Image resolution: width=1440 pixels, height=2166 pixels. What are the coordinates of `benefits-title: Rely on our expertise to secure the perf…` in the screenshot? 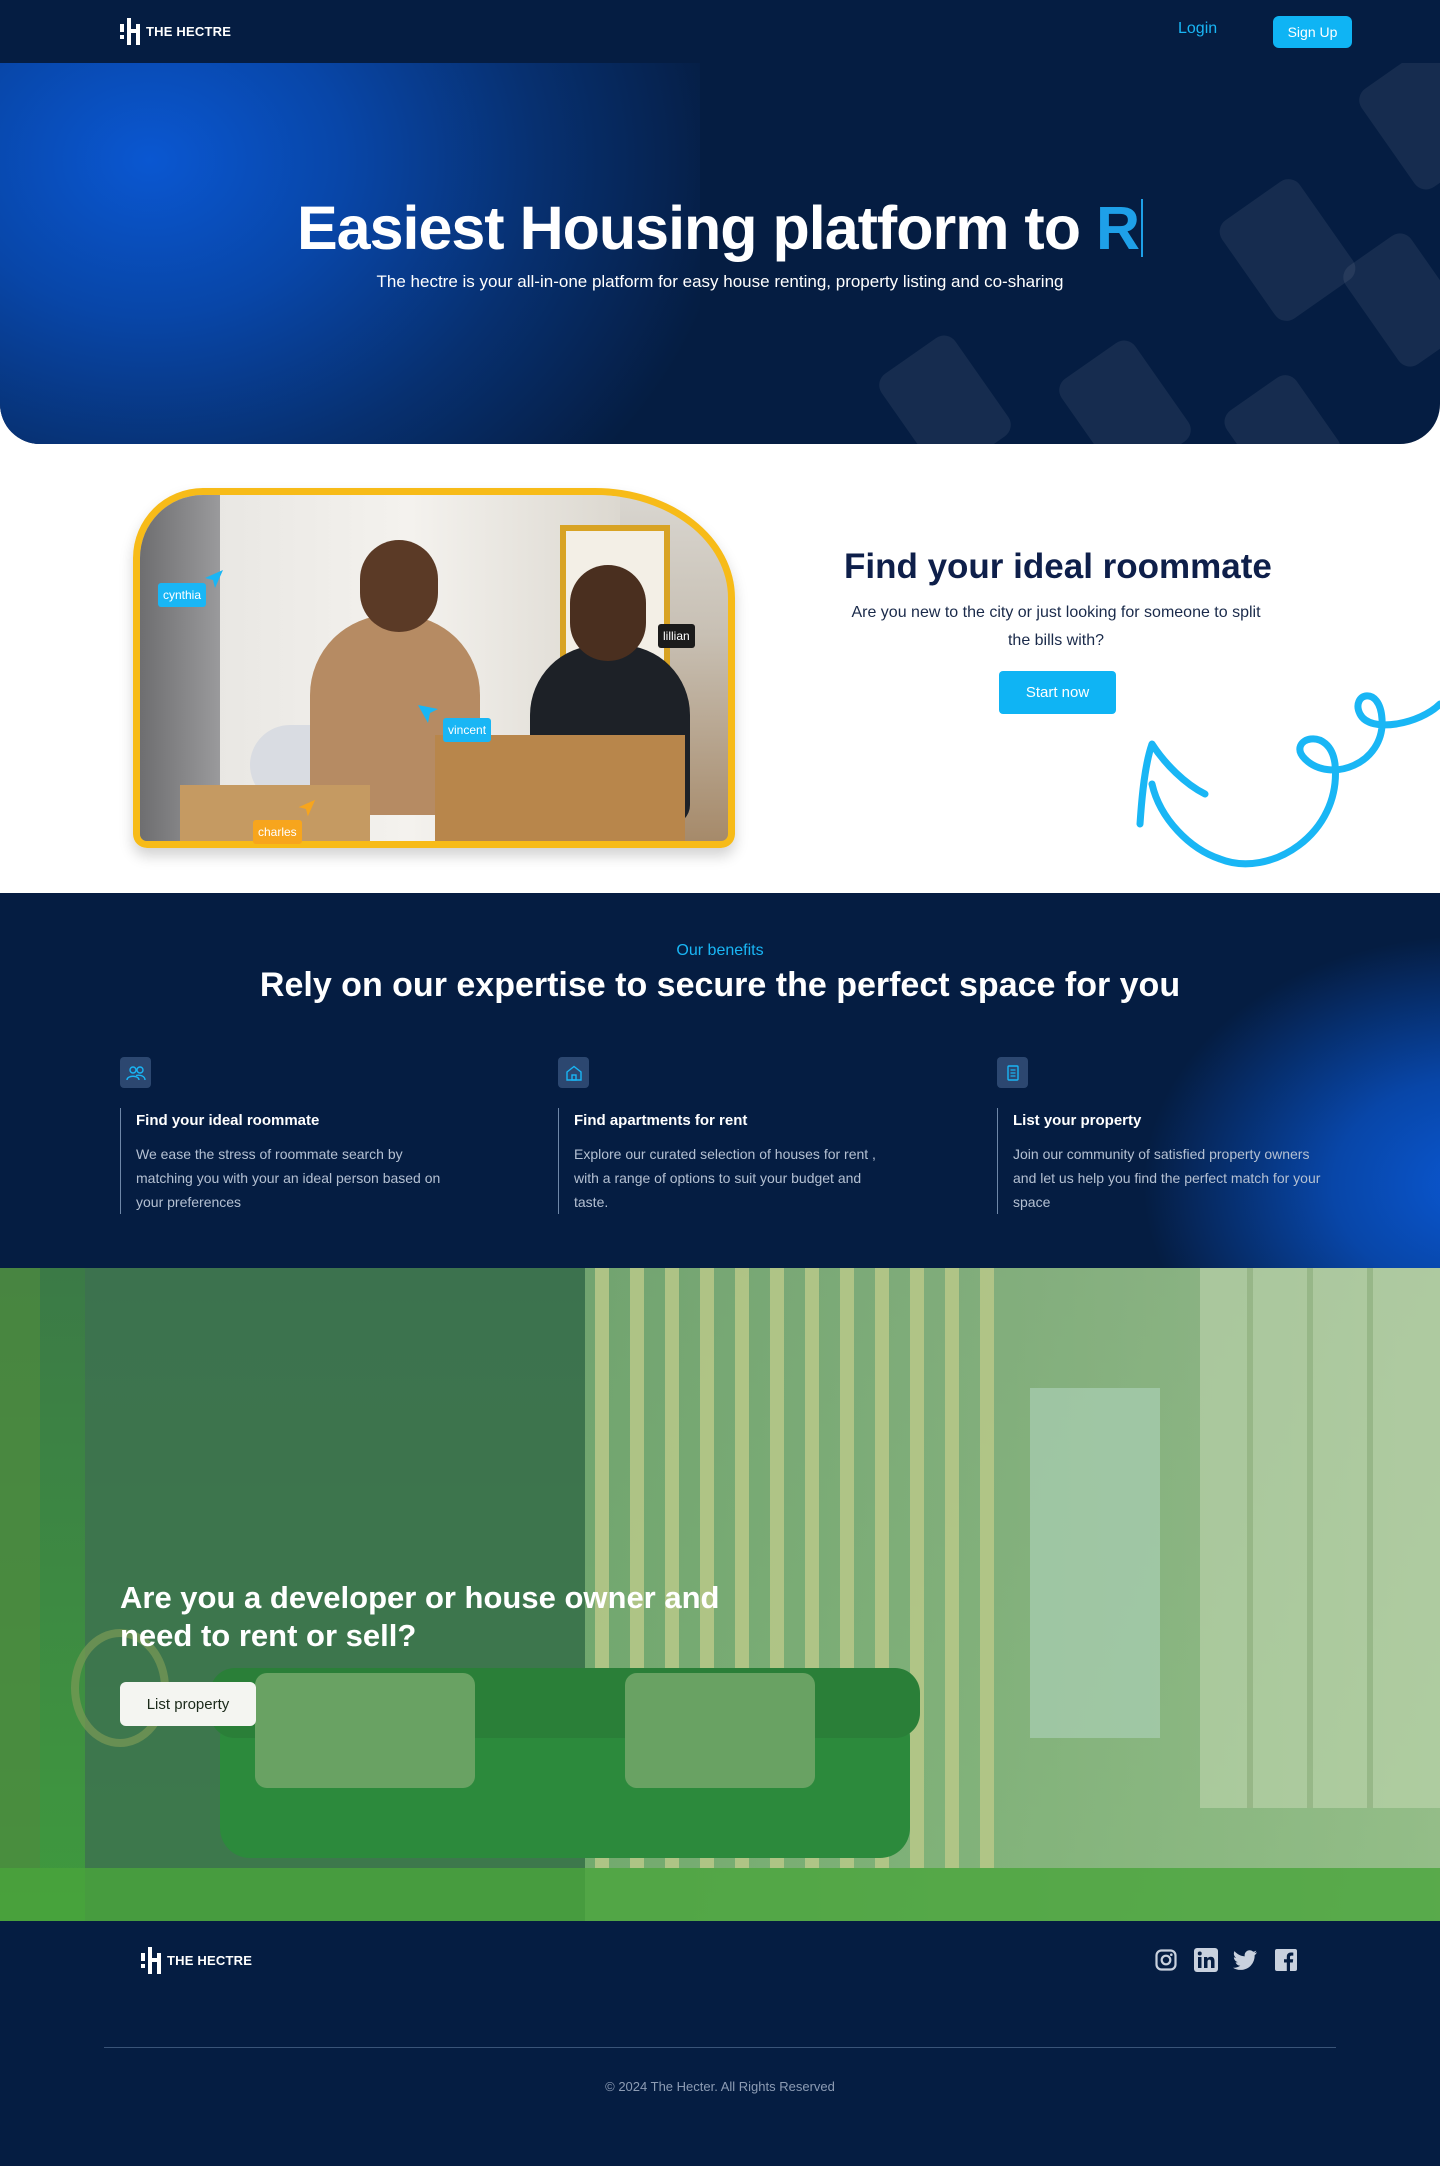 It's located at (720, 985).